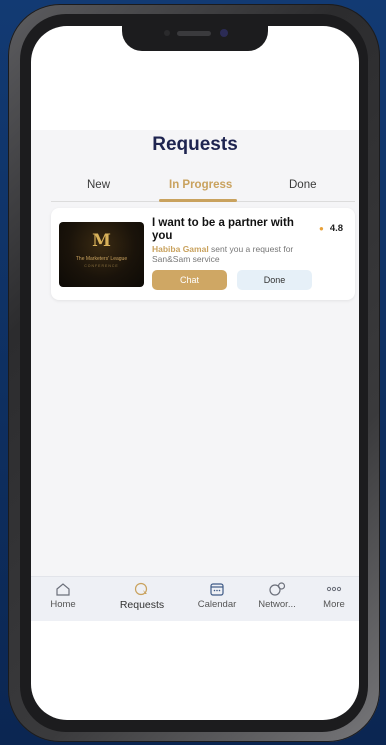 The image size is (386, 745). What do you see at coordinates (63, 604) in the screenshot?
I see `nav-home-label: Home` at bounding box center [63, 604].